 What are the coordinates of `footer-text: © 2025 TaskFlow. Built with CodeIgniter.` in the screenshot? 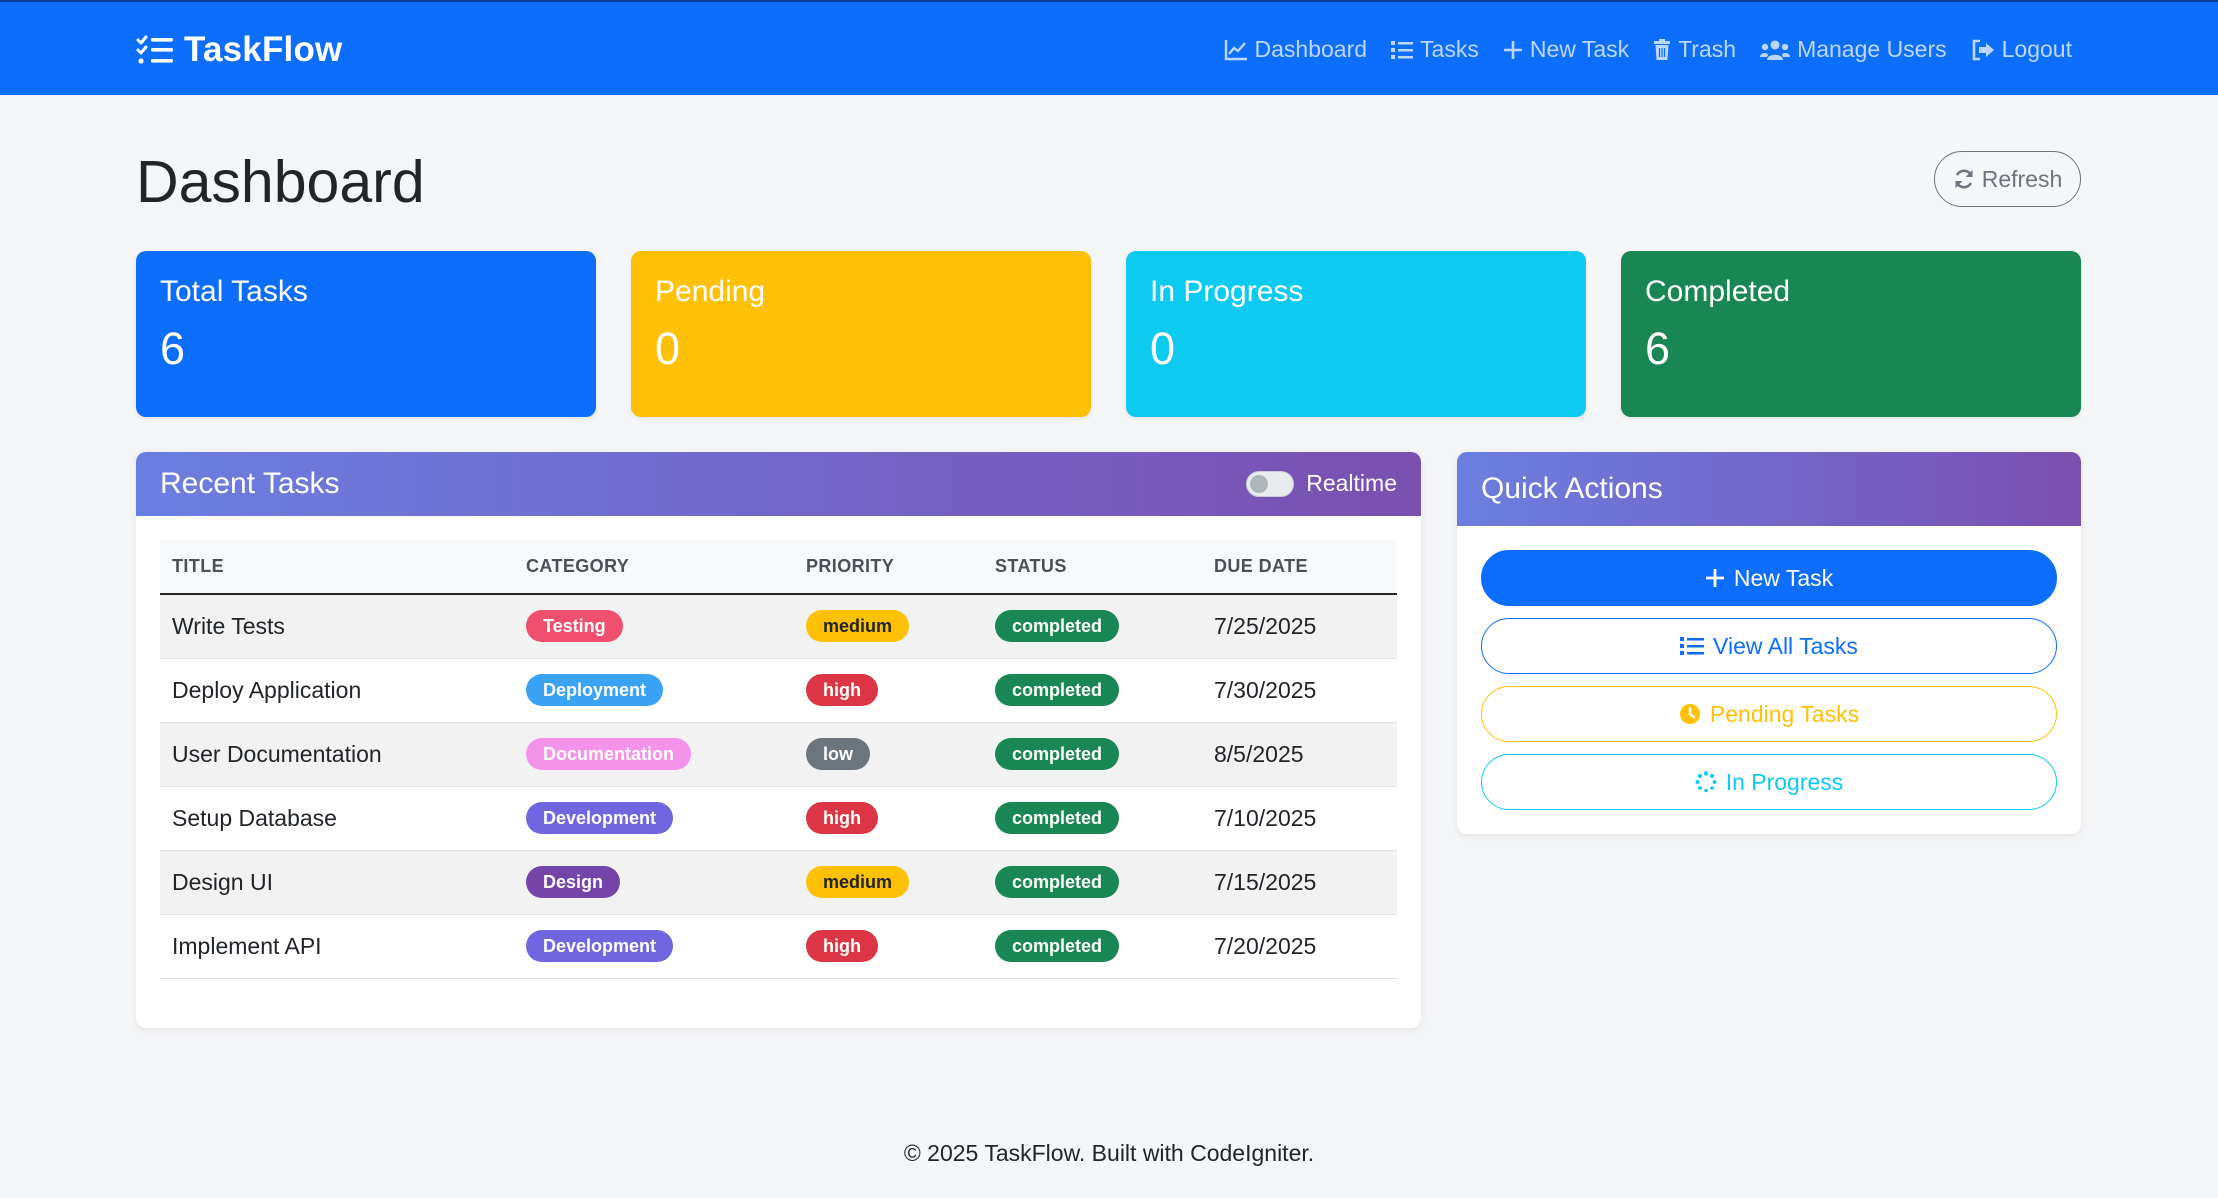 It's located at (1109, 1153).